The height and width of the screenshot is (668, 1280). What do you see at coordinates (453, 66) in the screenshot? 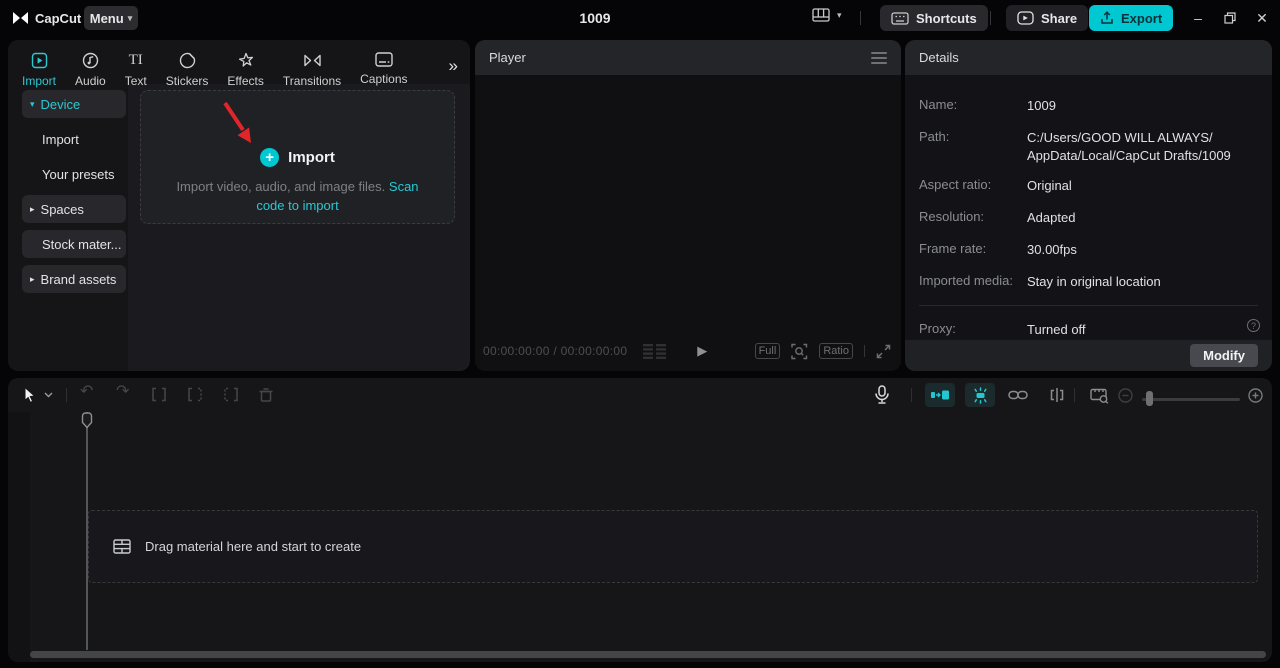
I see `expand-tabs-button: »` at bounding box center [453, 66].